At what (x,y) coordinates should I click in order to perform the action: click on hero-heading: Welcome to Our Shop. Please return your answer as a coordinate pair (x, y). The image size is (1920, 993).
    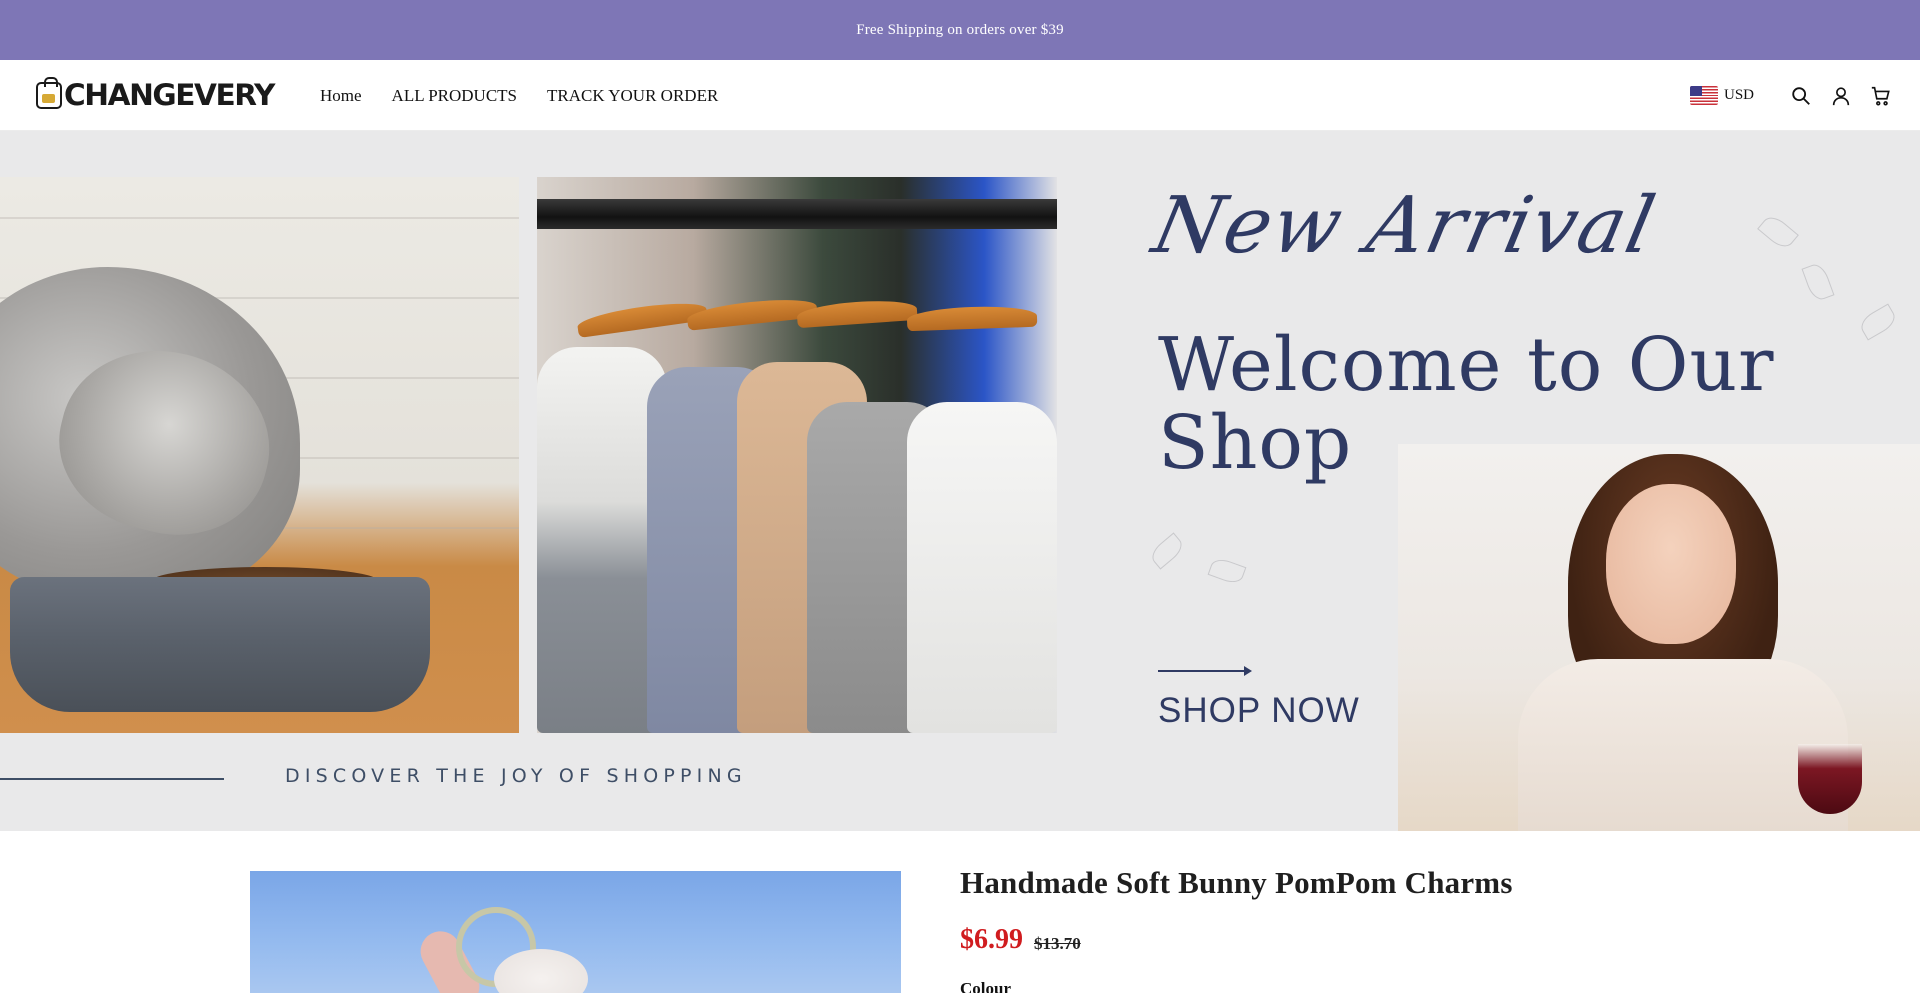
    Looking at the image, I should click on (1466, 404).